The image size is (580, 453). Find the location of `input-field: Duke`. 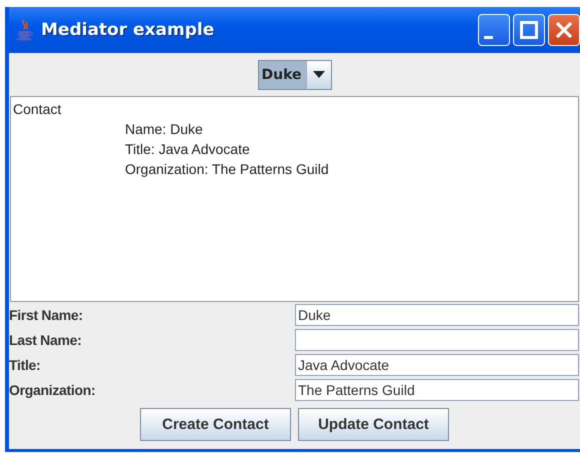

input-field: Duke is located at coordinates (437, 315).